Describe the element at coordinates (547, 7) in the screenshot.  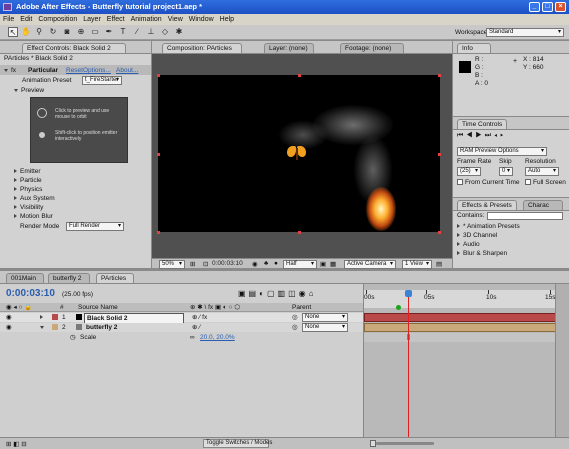
I see `maximize-button: □` at that location.